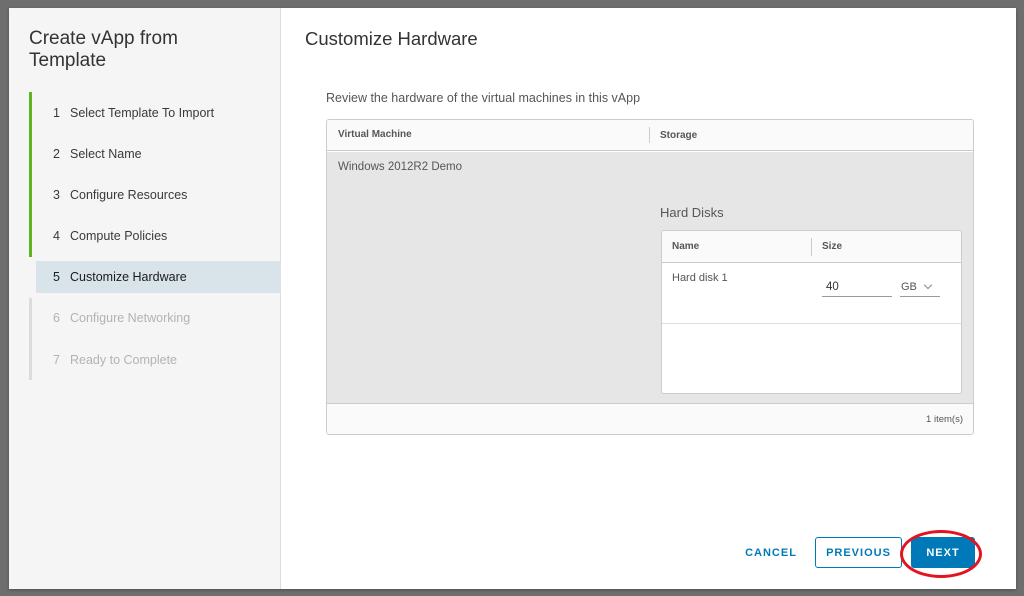 This screenshot has height=596, width=1024. What do you see at coordinates (130, 318) in the screenshot?
I see `step-label: Configure Networking` at bounding box center [130, 318].